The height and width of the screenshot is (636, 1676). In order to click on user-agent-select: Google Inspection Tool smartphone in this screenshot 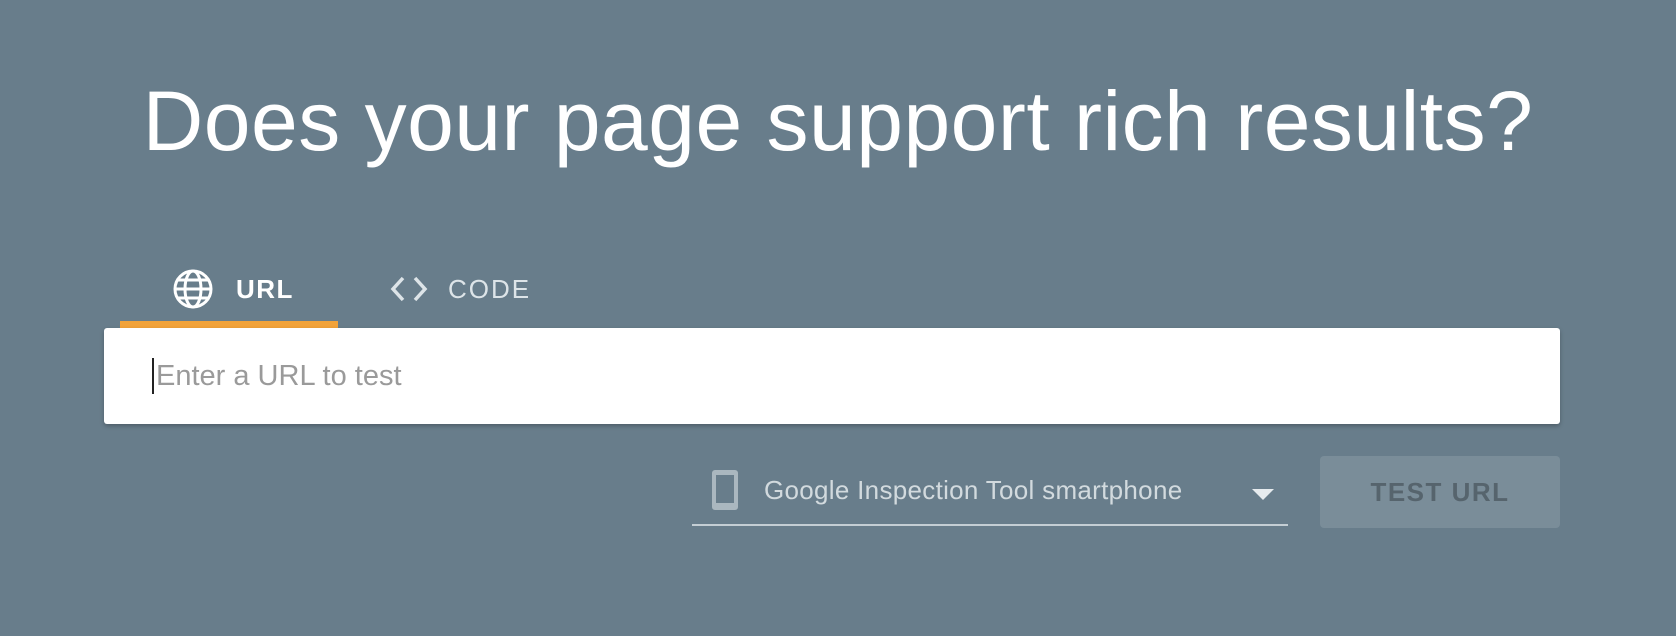, I will do `click(990, 491)`.